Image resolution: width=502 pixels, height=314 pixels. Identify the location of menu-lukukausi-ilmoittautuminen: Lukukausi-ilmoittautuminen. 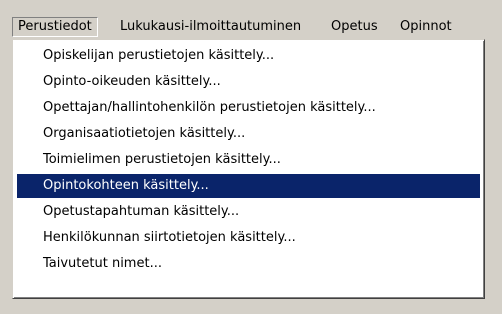
(210, 27).